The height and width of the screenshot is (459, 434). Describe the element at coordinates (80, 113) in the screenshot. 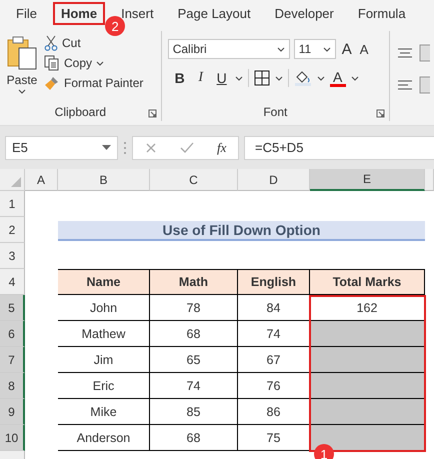

I see `group-label: Clipboard` at that location.